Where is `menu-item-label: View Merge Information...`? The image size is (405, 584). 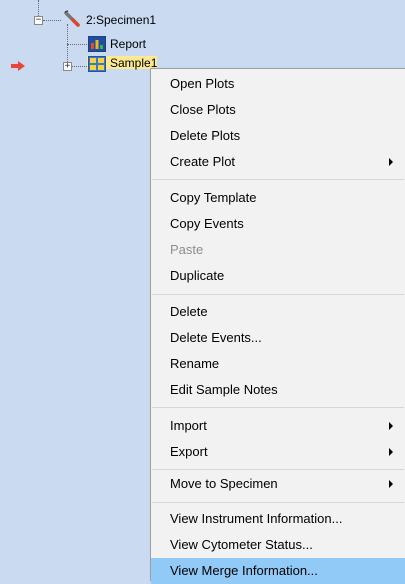 menu-item-label: View Merge Information... is located at coordinates (244, 570).